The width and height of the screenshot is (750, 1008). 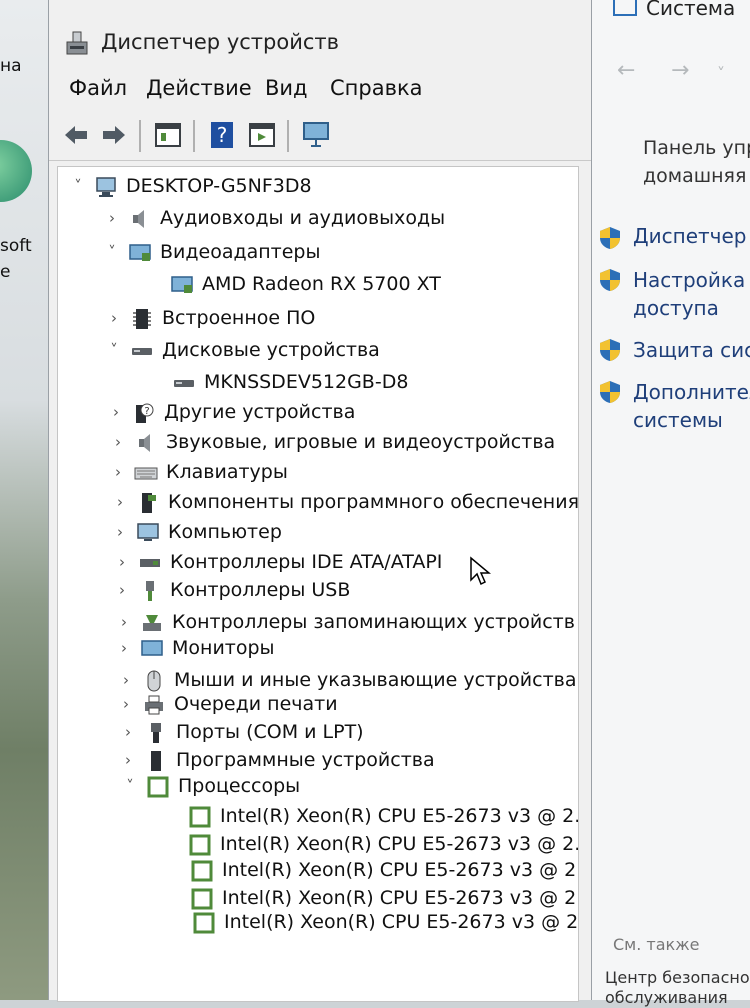 What do you see at coordinates (666, 997) in the screenshot?
I see `link-line: обслуживания` at bounding box center [666, 997].